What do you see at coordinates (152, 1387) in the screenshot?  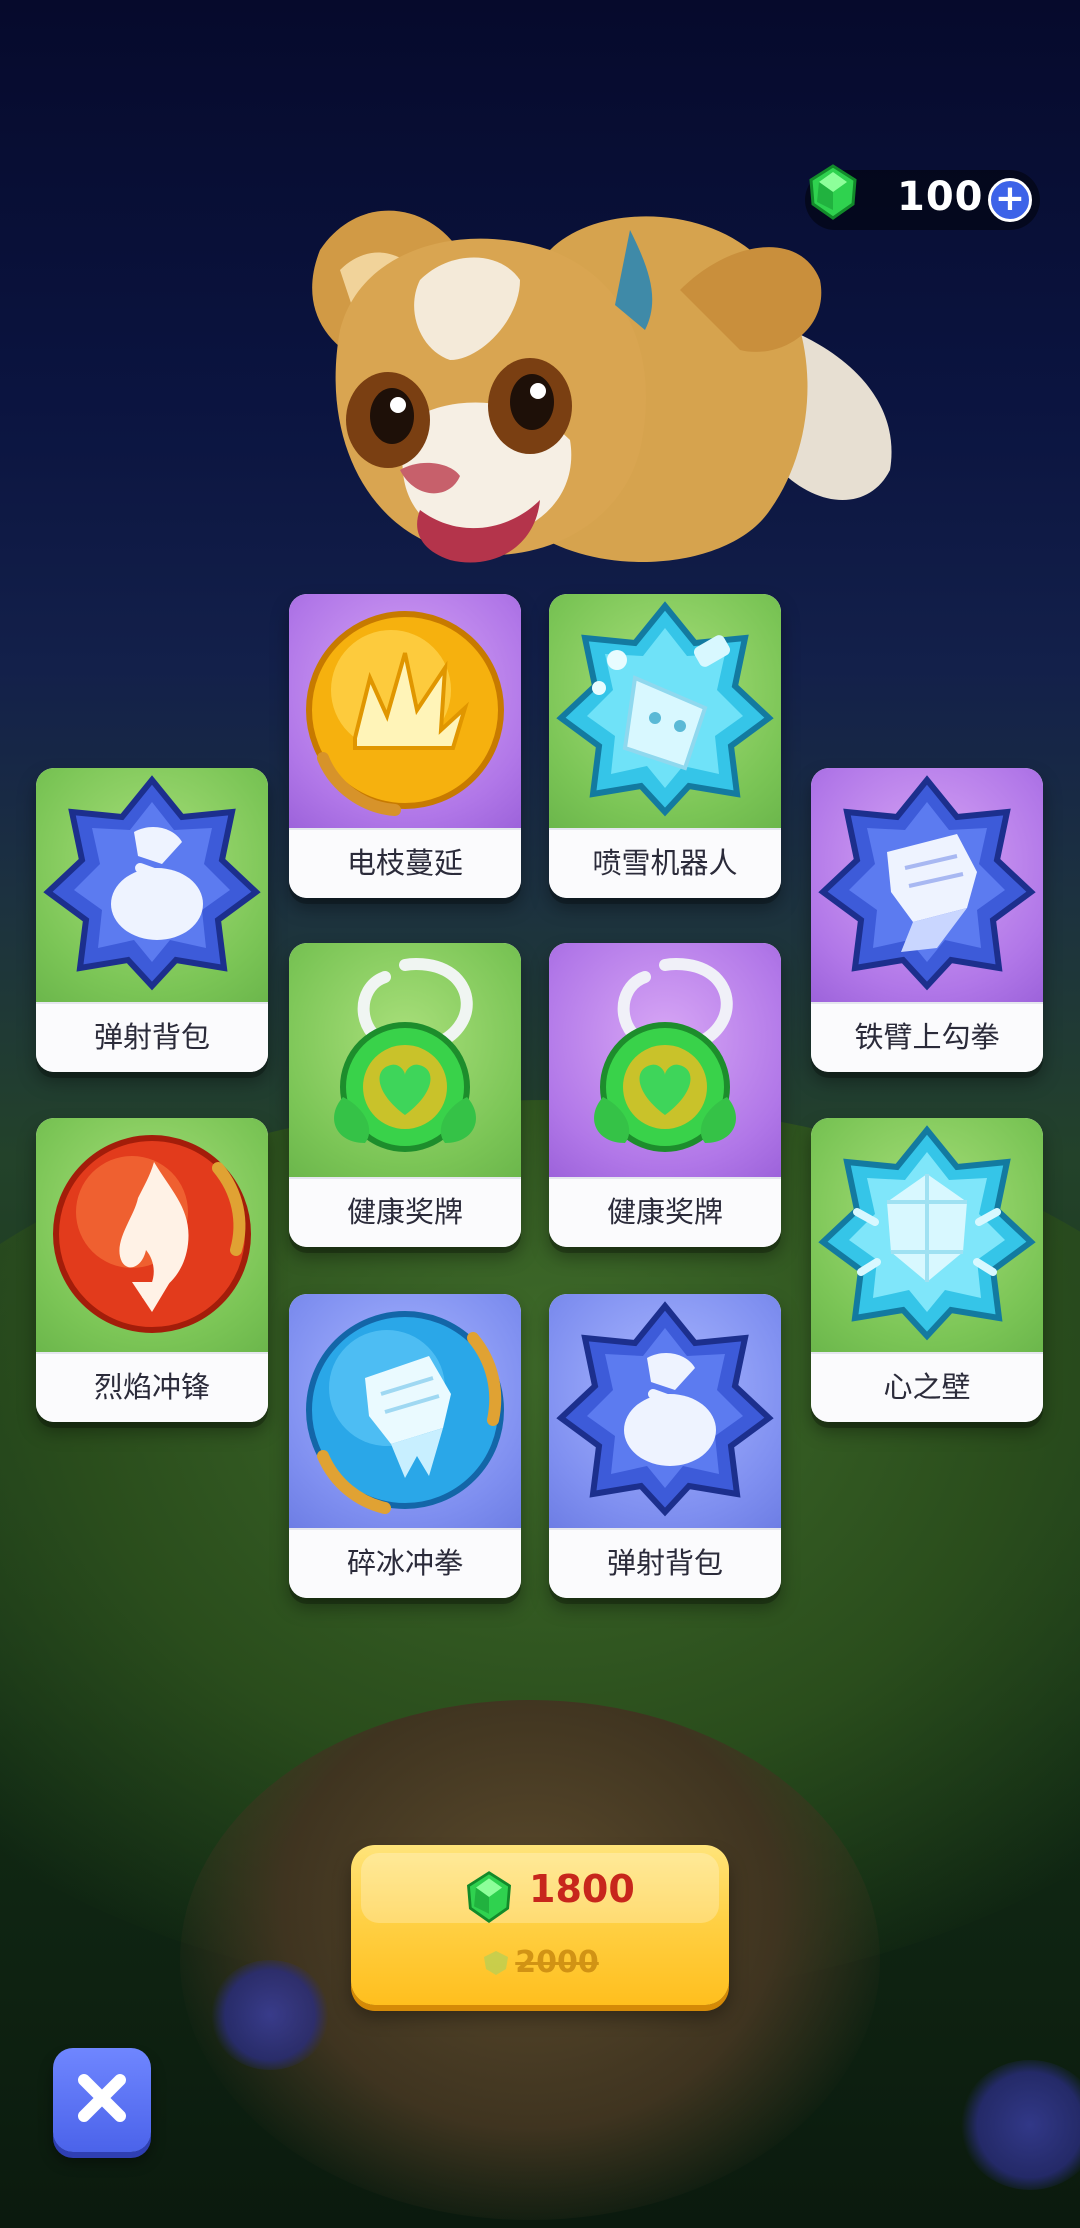 I see `card-label: 烈焰冲锋` at bounding box center [152, 1387].